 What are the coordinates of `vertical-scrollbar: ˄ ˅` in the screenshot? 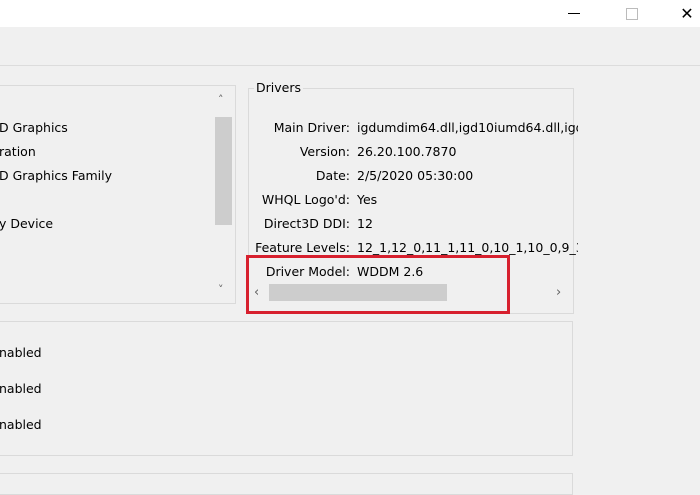 It's located at (223, 194).